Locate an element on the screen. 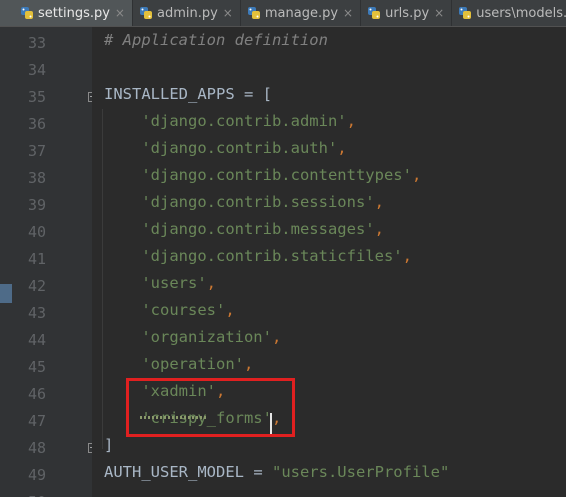  tab-label: urls.py is located at coordinates (407, 13).